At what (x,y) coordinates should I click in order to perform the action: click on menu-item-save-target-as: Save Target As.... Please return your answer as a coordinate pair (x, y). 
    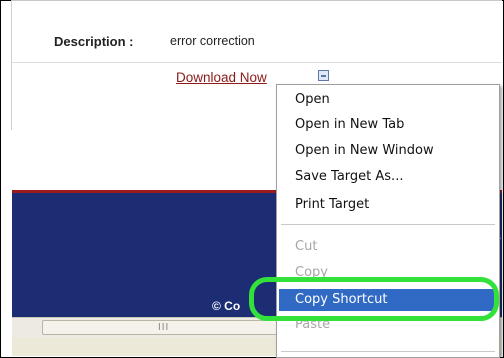
    Looking at the image, I should click on (388, 177).